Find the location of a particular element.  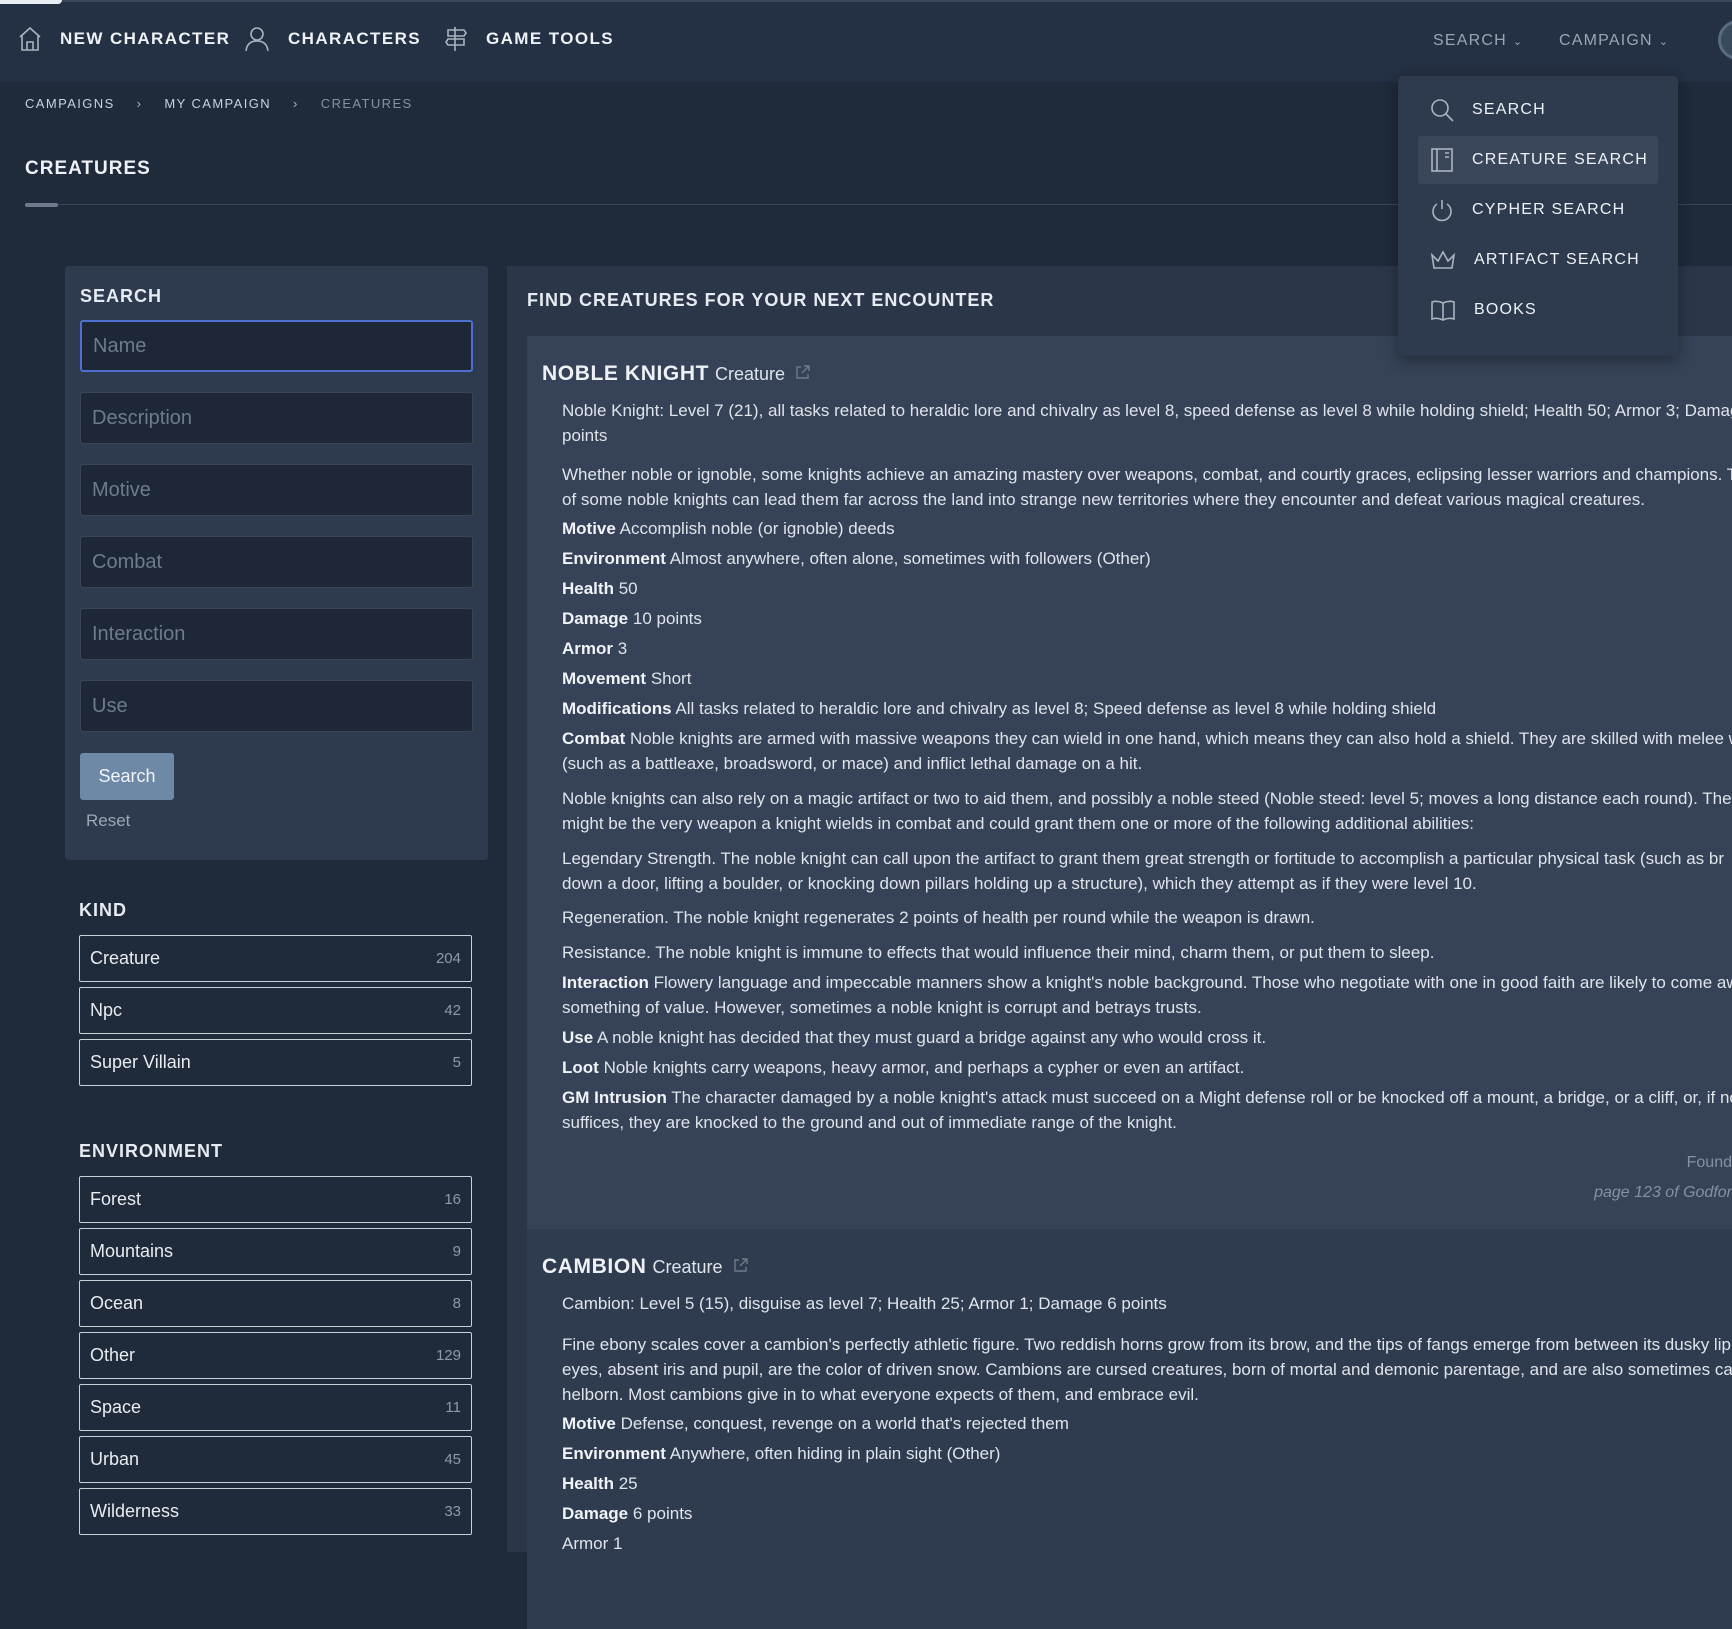

facet-label: Mountains is located at coordinates (132, 1251).